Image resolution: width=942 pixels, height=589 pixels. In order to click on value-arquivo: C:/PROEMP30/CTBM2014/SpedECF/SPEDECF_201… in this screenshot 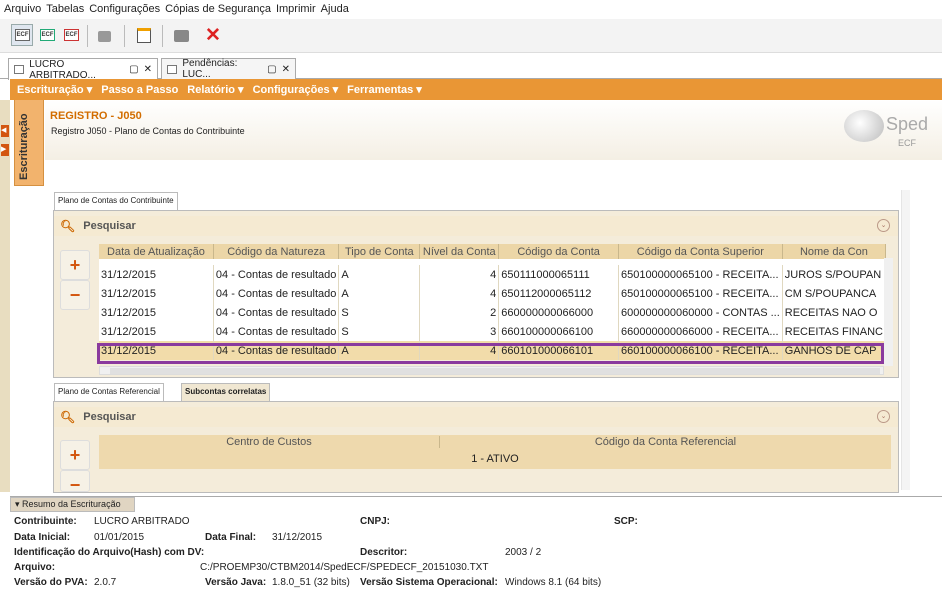, I will do `click(344, 567)`.